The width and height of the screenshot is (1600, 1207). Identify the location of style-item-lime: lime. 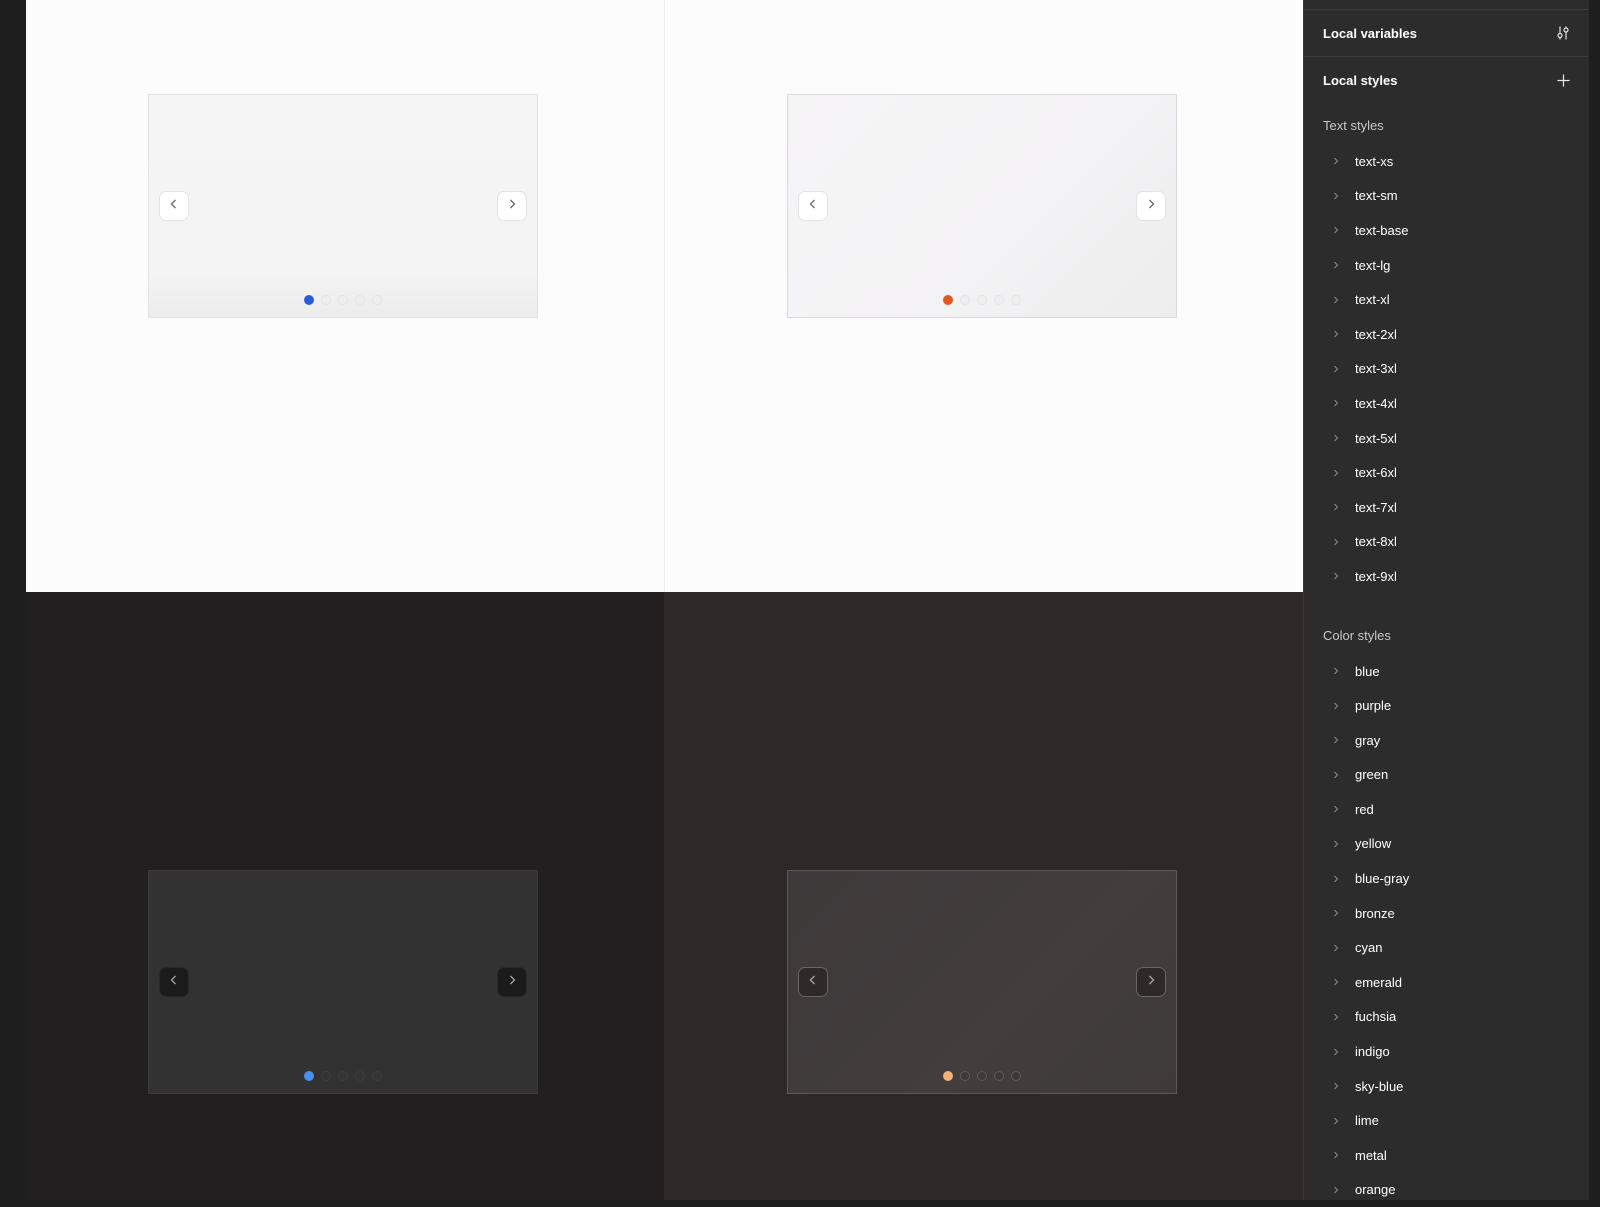
(1446, 1120).